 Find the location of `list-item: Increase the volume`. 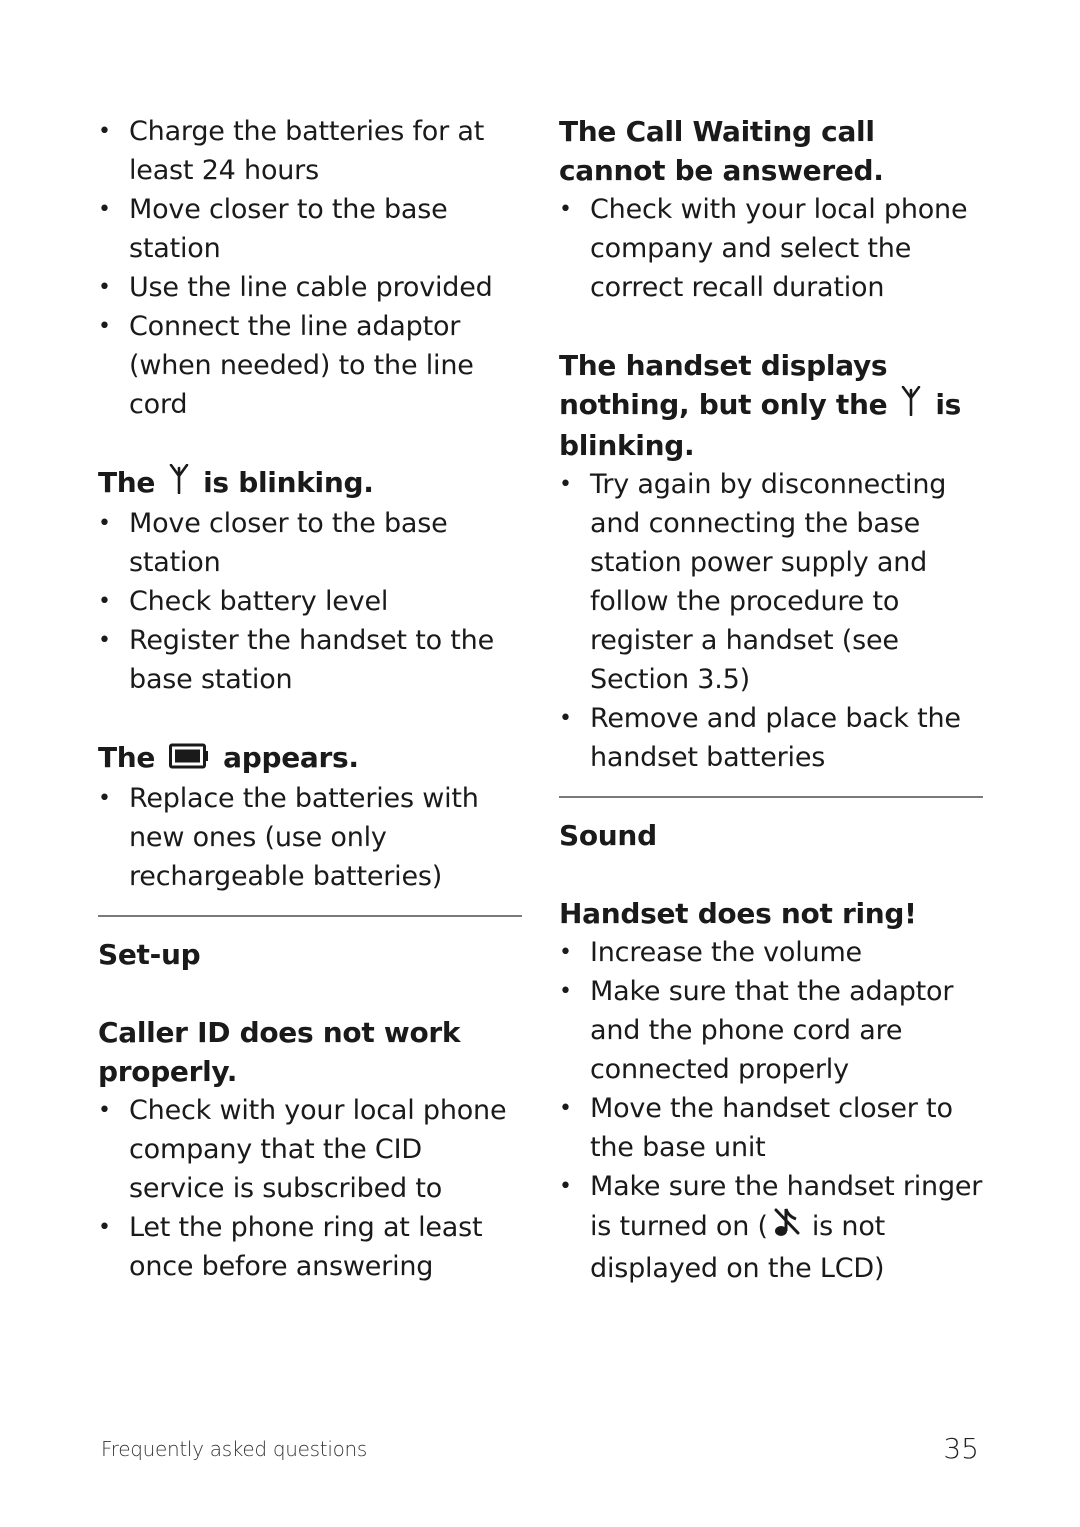

list-item: Increase the volume is located at coordinates (771, 952).